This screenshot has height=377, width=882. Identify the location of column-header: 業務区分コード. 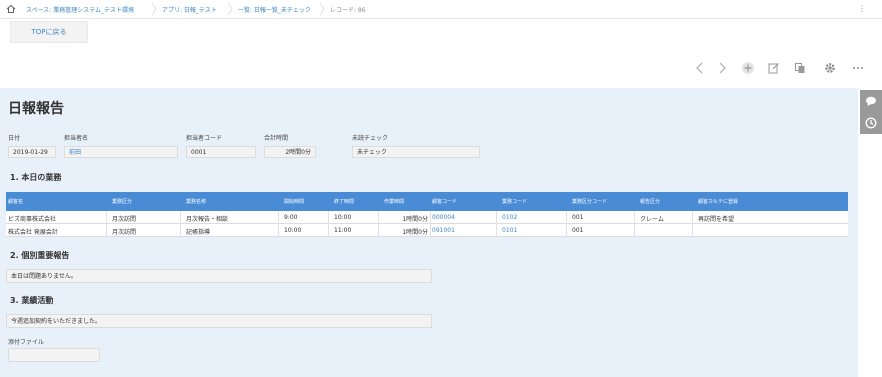
(590, 202).